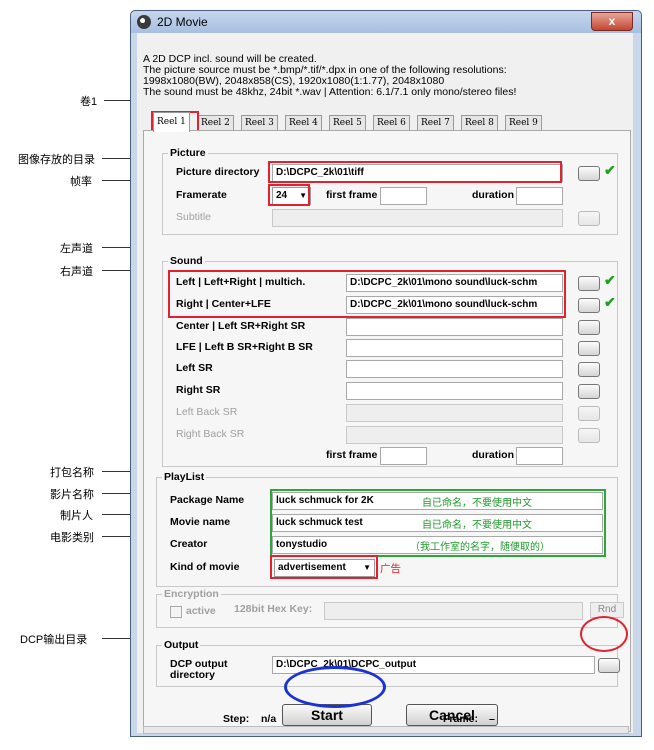 The height and width of the screenshot is (750, 654). I want to click on package-name-label: Package Name, so click(207, 500).